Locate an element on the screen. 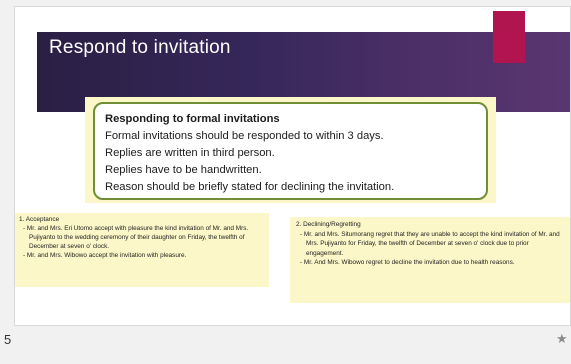  declining-heading: 2. Declining/Regretting is located at coordinates (328, 224).